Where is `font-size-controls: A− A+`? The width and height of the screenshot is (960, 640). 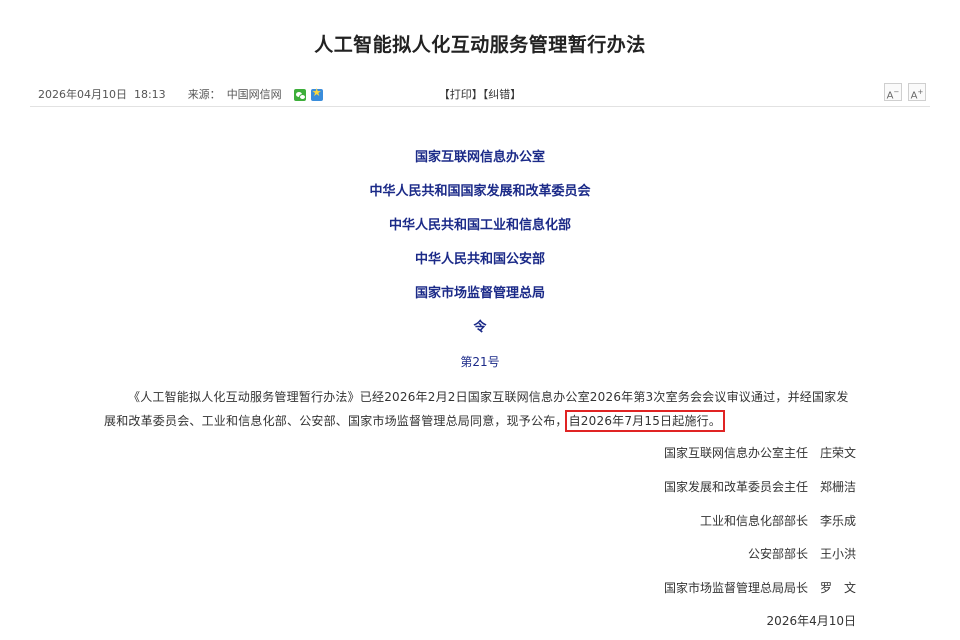 font-size-controls: A− A+ is located at coordinates (902, 92).